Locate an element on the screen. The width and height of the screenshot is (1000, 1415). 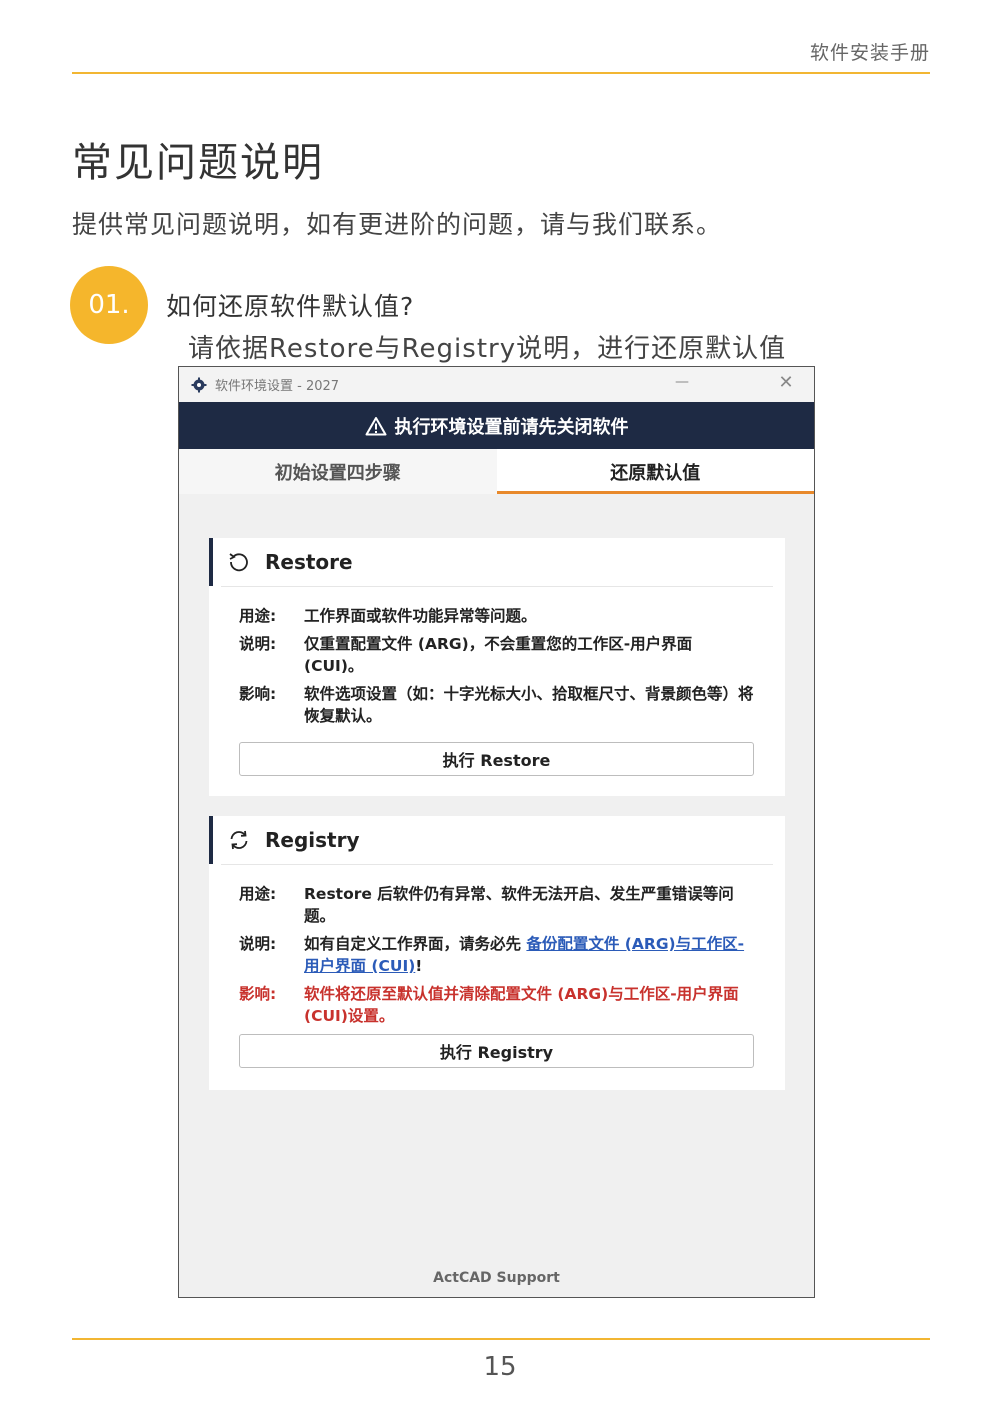
tab-bar: 初始设置四步骤 还原默认值 is located at coordinates (496, 471).